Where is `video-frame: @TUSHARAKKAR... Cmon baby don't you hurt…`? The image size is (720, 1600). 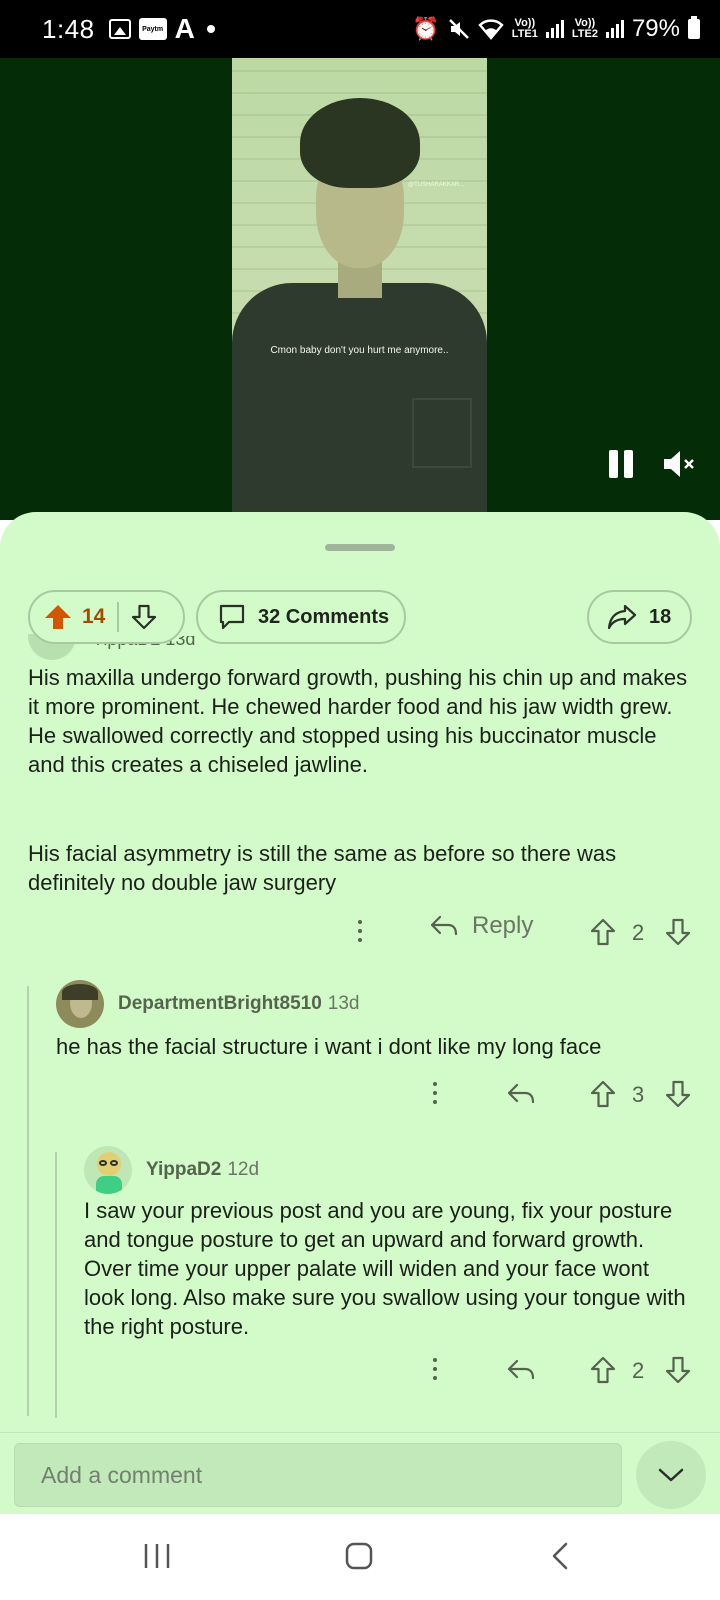 video-frame: @TUSHARAKKAR... Cmon baby don't you hurt… is located at coordinates (359, 285).